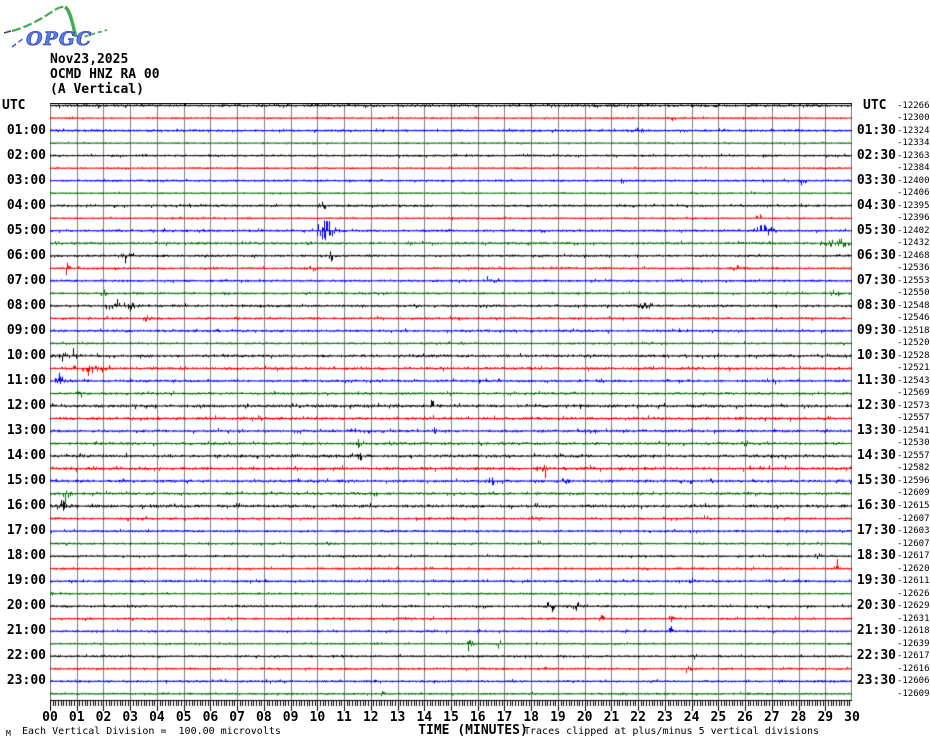 The height and width of the screenshot is (744, 930). Describe the element at coordinates (913, 380) in the screenshot. I see `row-bias-value: -12543` at that location.